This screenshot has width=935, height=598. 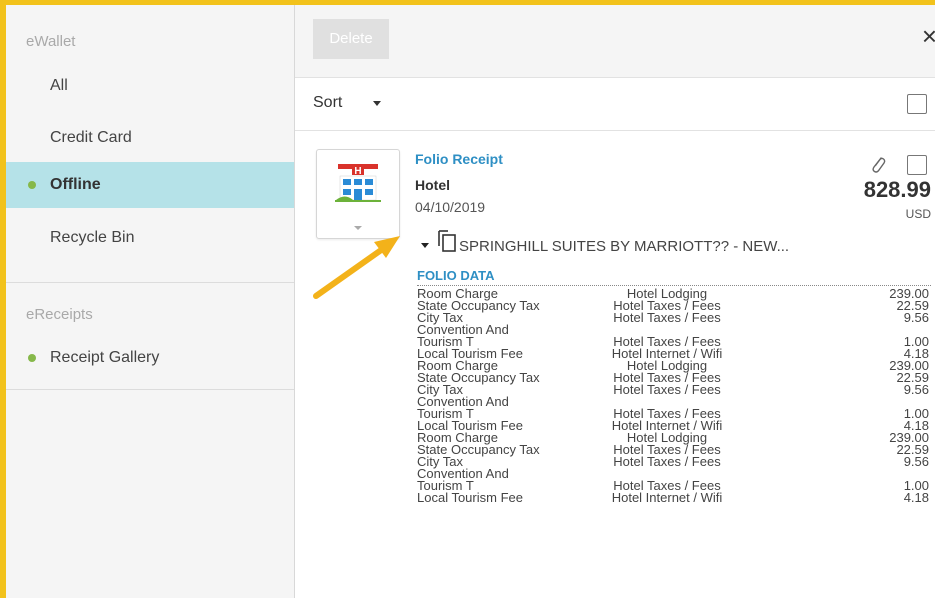 I want to click on receipt-date: 04/10/2019, so click(x=450, y=207).